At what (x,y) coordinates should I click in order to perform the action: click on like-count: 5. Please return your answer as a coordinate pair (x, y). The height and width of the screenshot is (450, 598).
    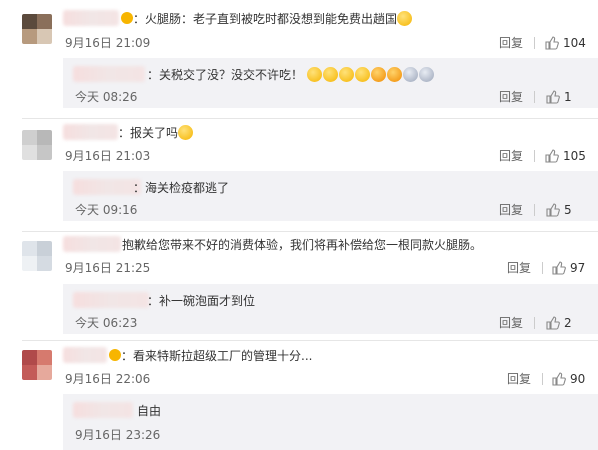
    Looking at the image, I should click on (568, 210).